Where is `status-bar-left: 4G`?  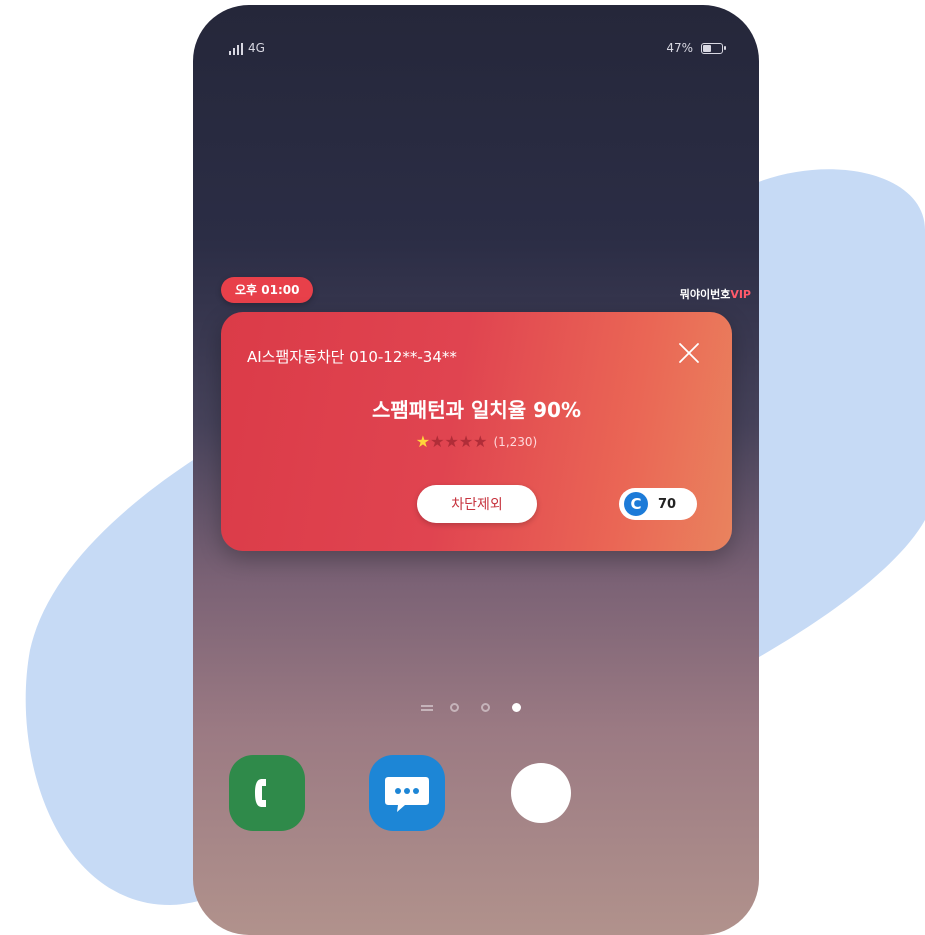
status-bar-left: 4G is located at coordinates (247, 48).